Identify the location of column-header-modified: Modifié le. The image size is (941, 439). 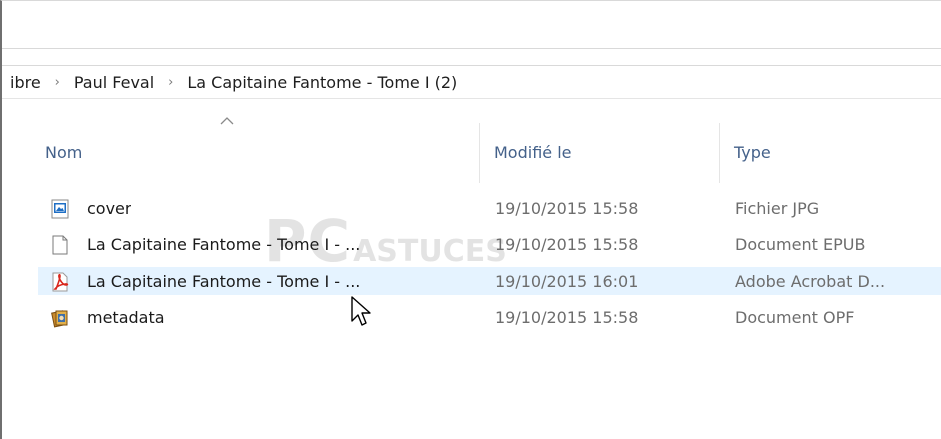
(533, 153).